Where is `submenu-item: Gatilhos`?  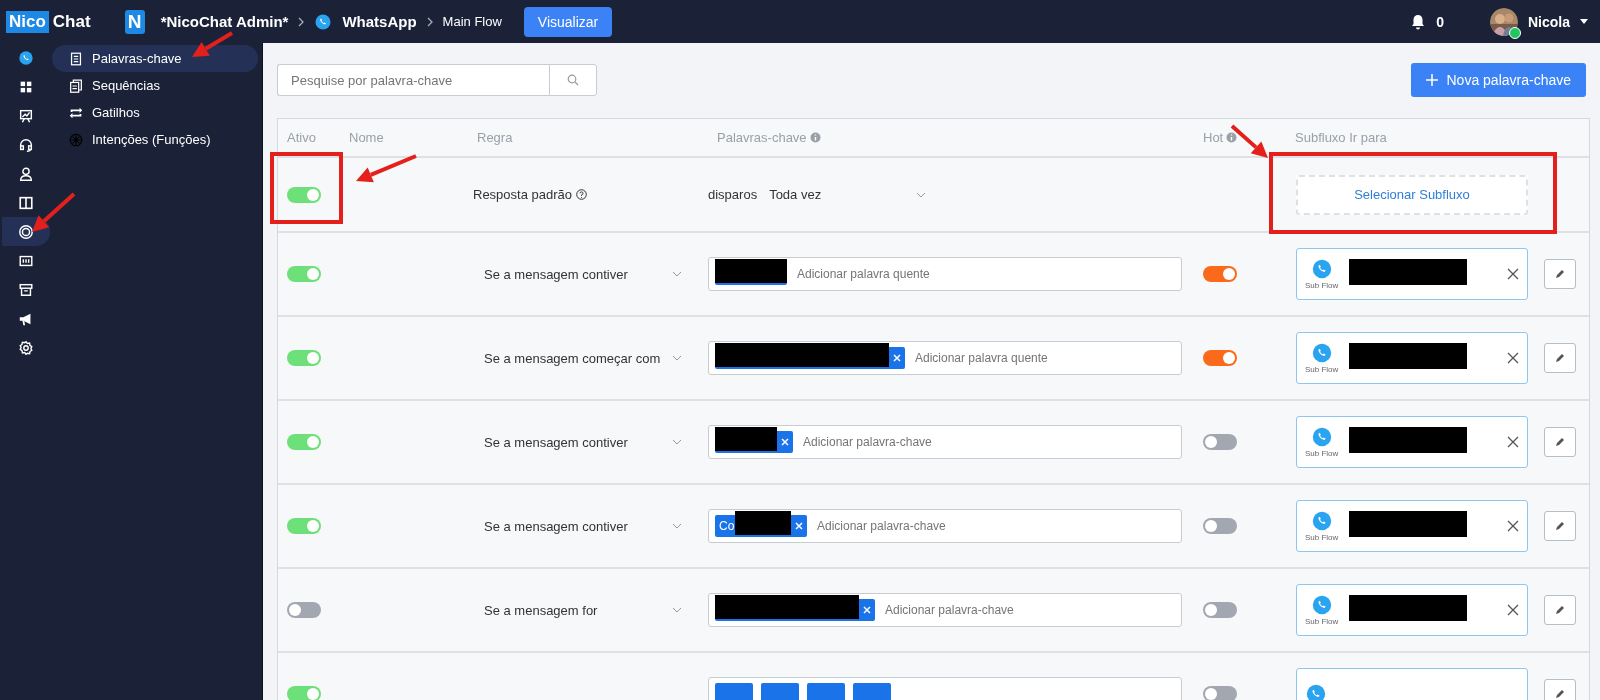
submenu-item: Gatilhos is located at coordinates (155, 112).